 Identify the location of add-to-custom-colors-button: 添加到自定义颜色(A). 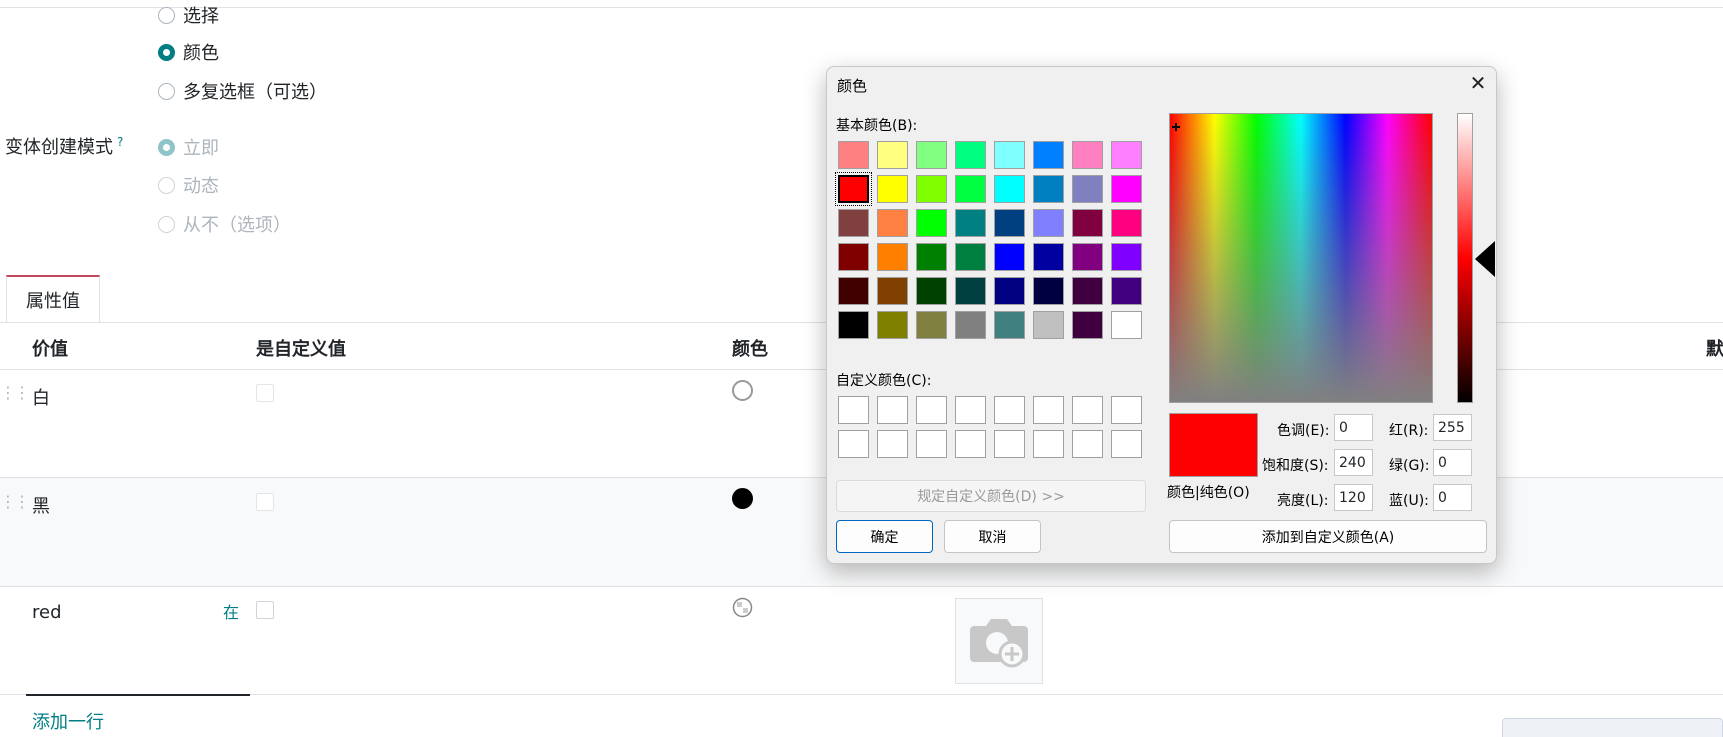
(1328, 536).